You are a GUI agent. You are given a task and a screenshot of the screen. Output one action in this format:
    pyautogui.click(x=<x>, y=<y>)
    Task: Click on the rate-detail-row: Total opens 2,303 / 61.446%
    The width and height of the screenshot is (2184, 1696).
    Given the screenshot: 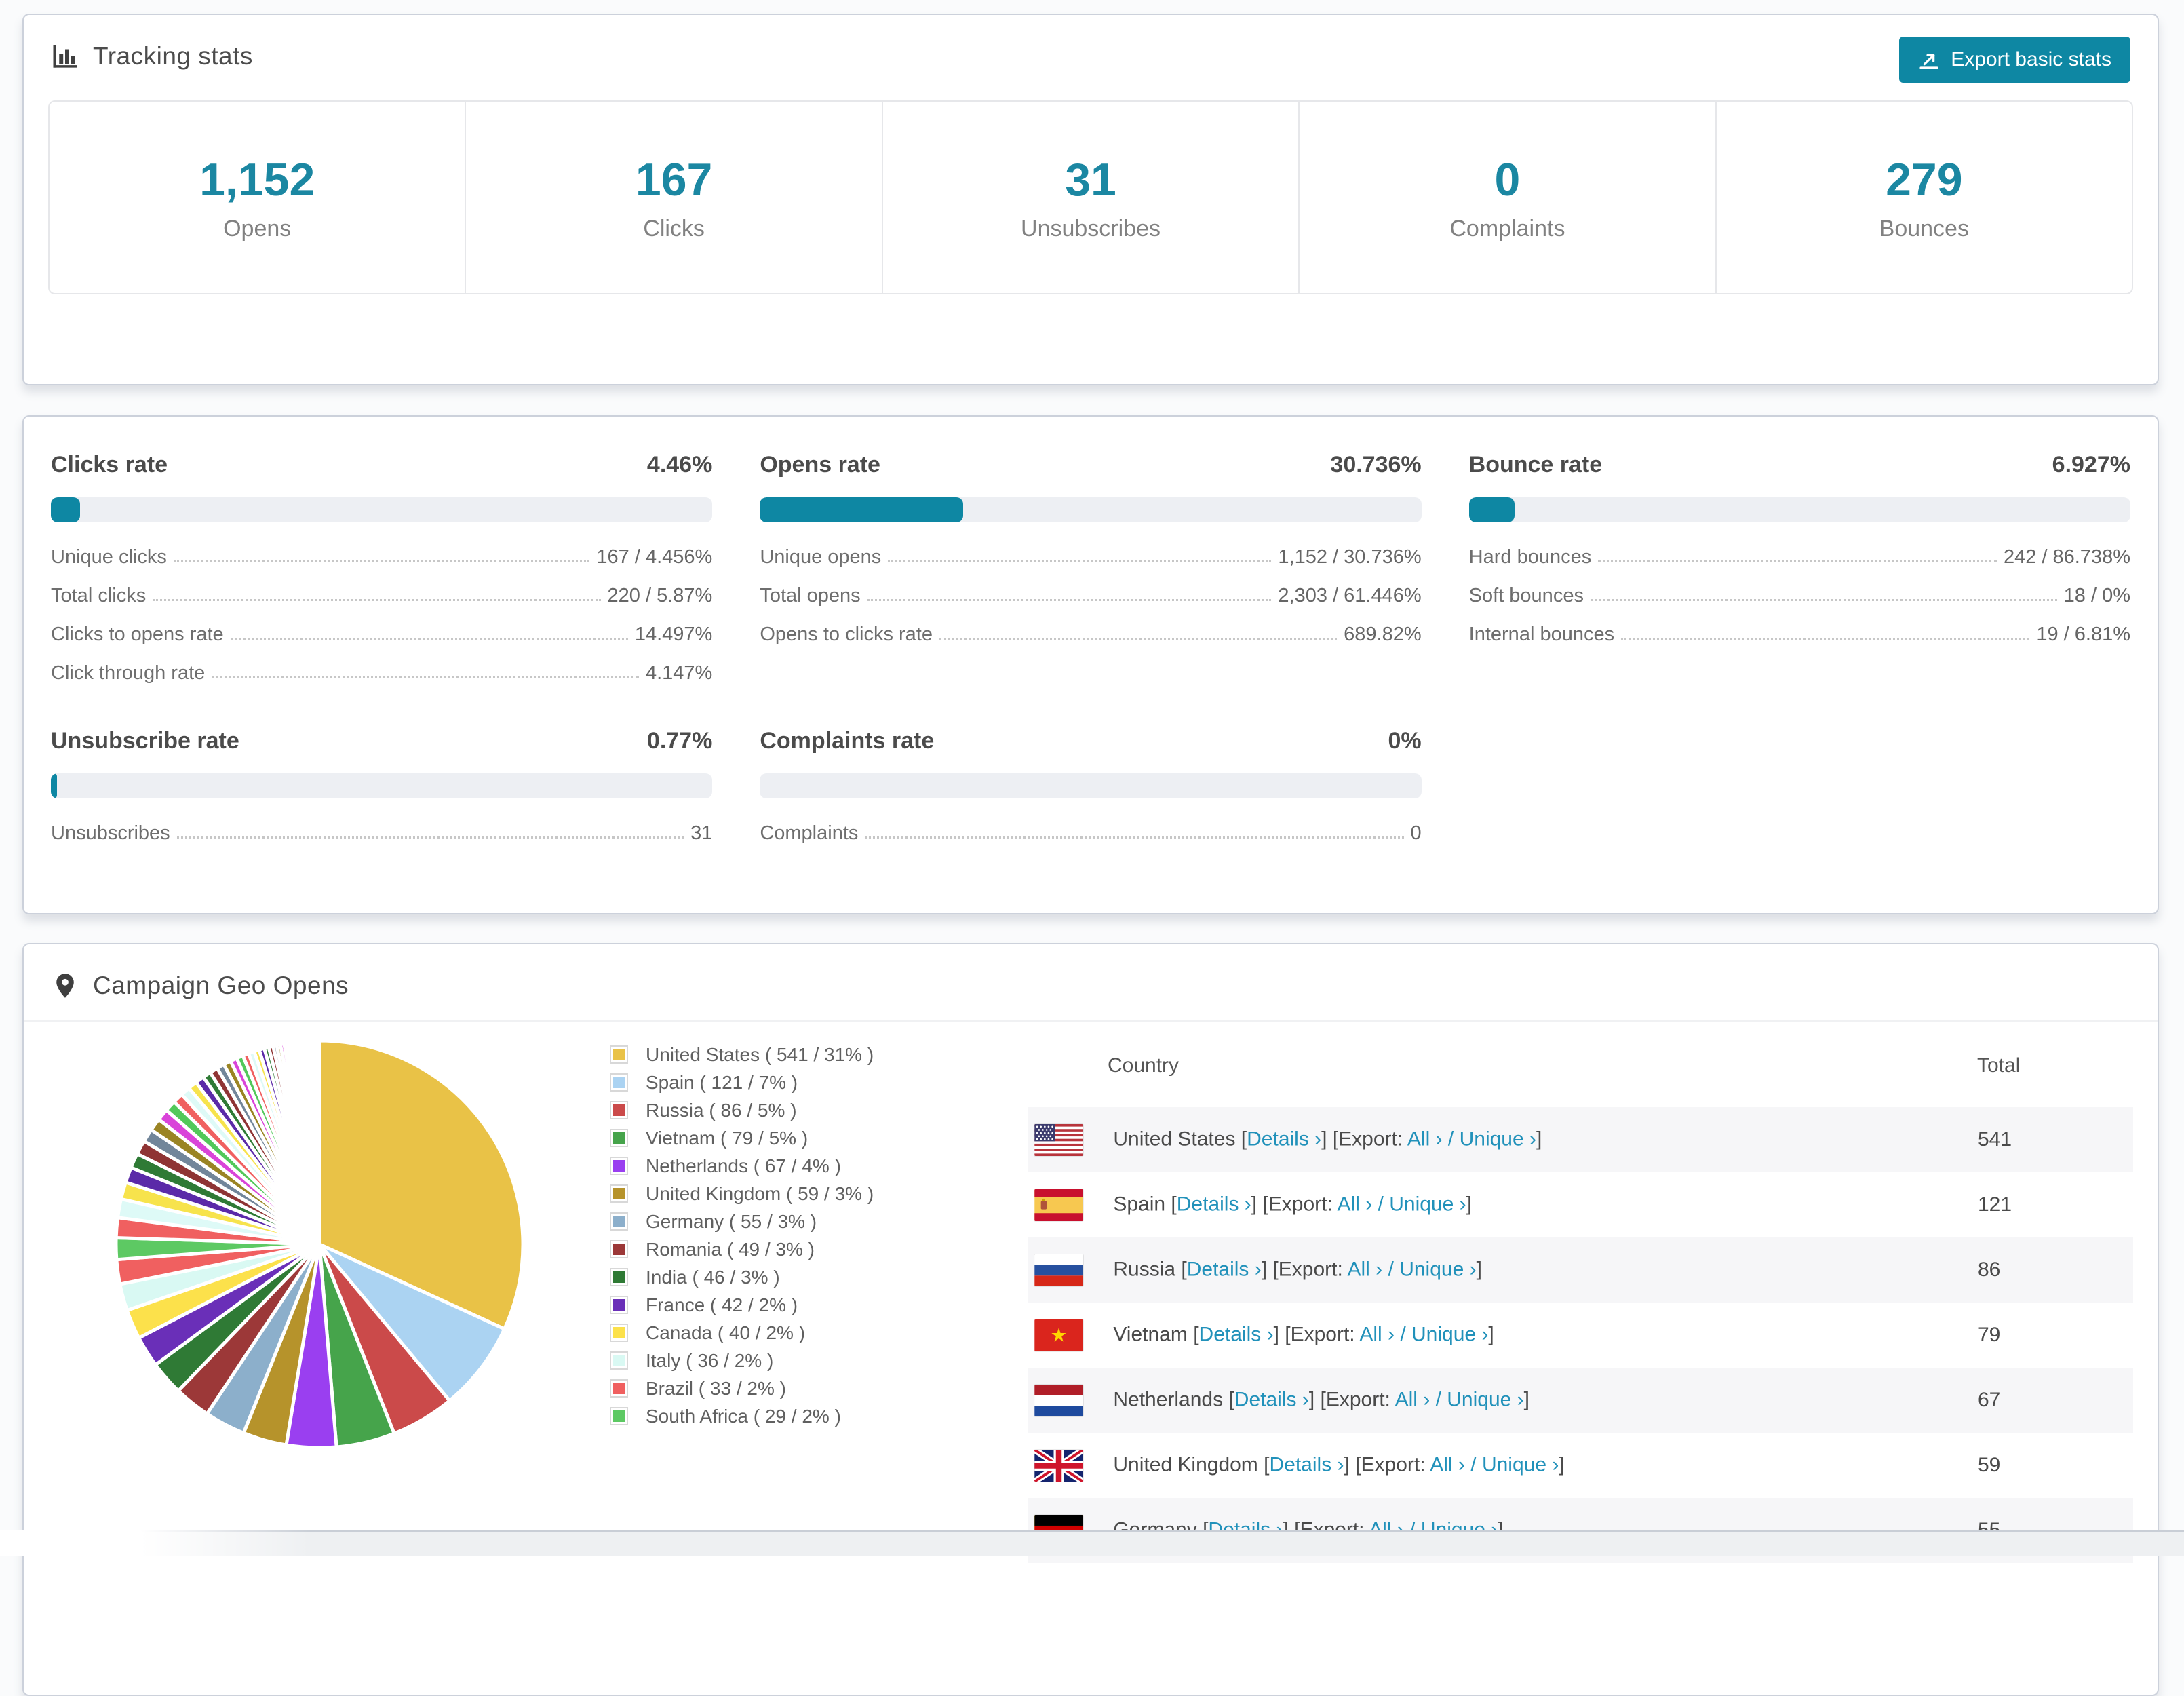 What is the action you would take?
    pyautogui.click(x=1090, y=595)
    